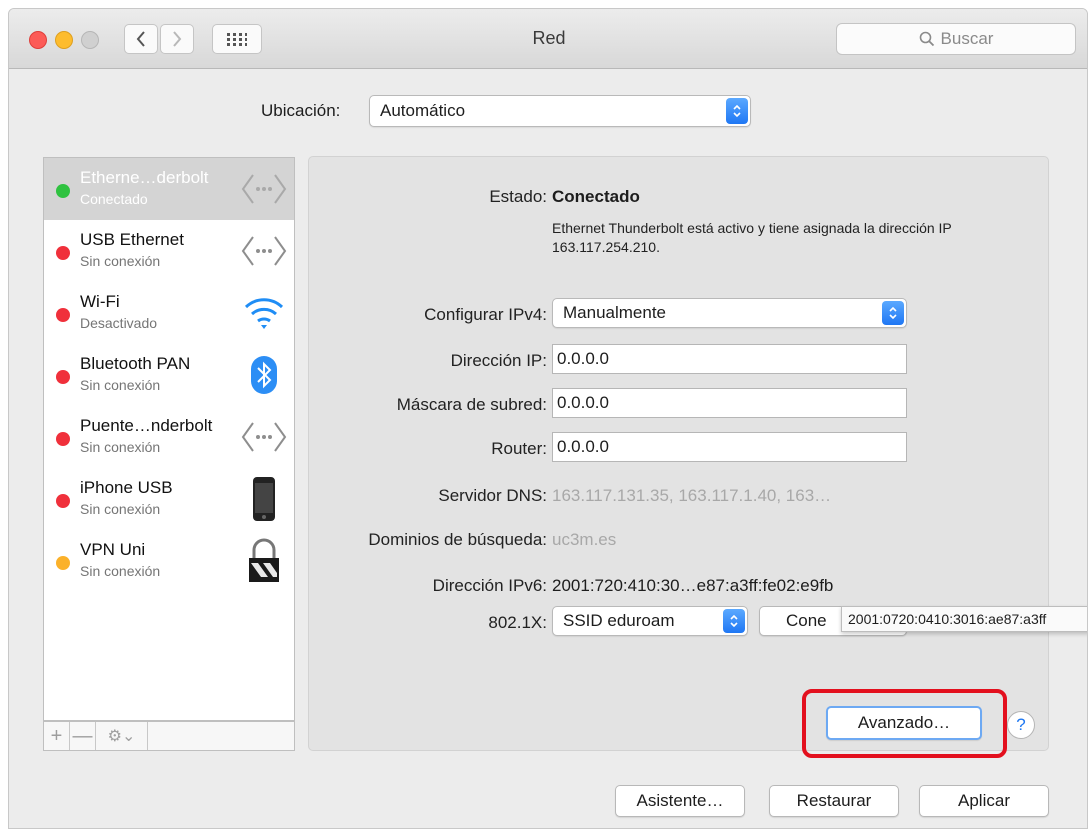 The height and width of the screenshot is (829, 1088). Describe the element at coordinates (964, 619) in the screenshot. I see `ipv6-tooltip: 2001:0720:0410:3016:ae87:a3ff` at that location.